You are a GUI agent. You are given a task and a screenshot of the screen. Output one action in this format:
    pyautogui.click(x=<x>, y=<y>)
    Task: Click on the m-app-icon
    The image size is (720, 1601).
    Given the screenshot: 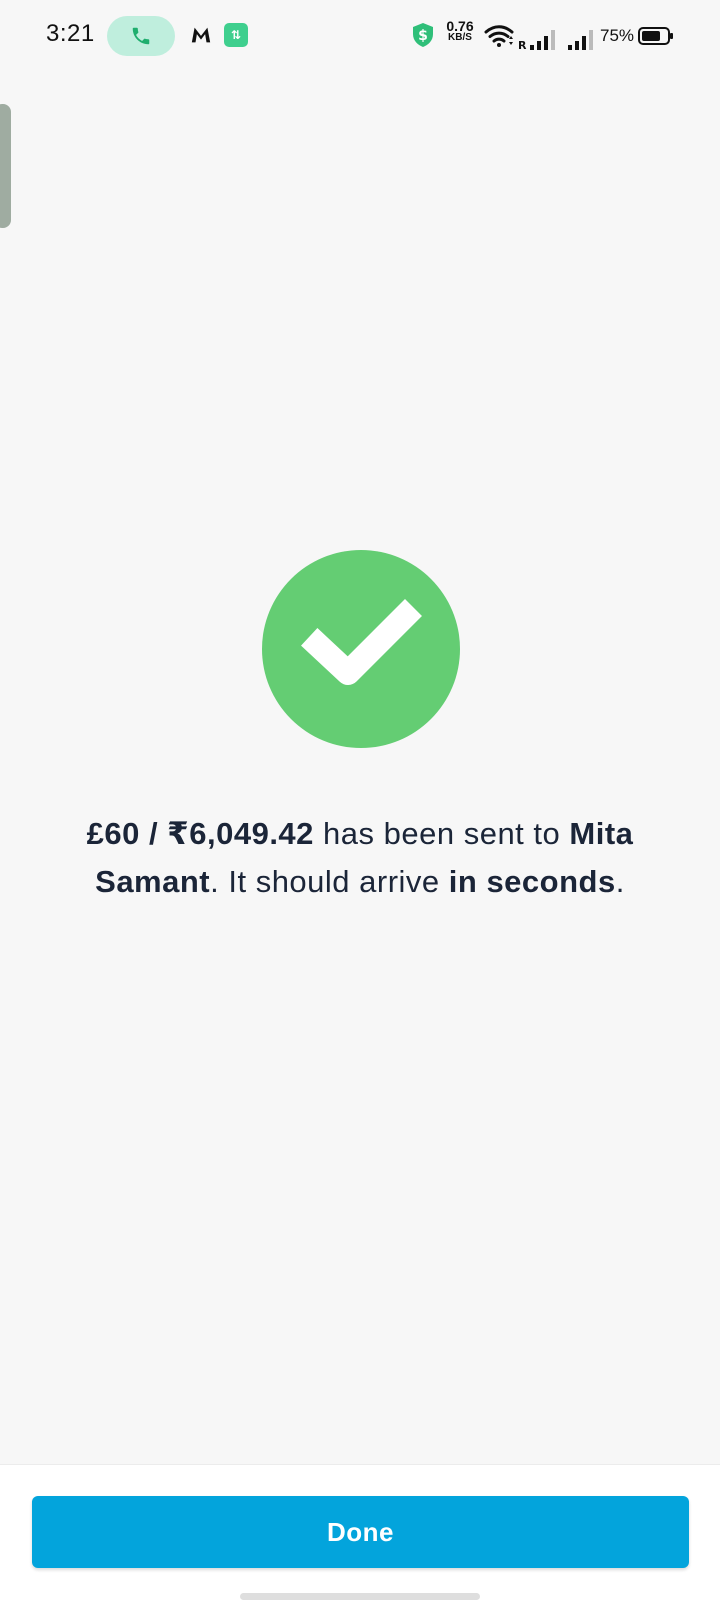 What is the action you would take?
    pyautogui.click(x=201, y=35)
    